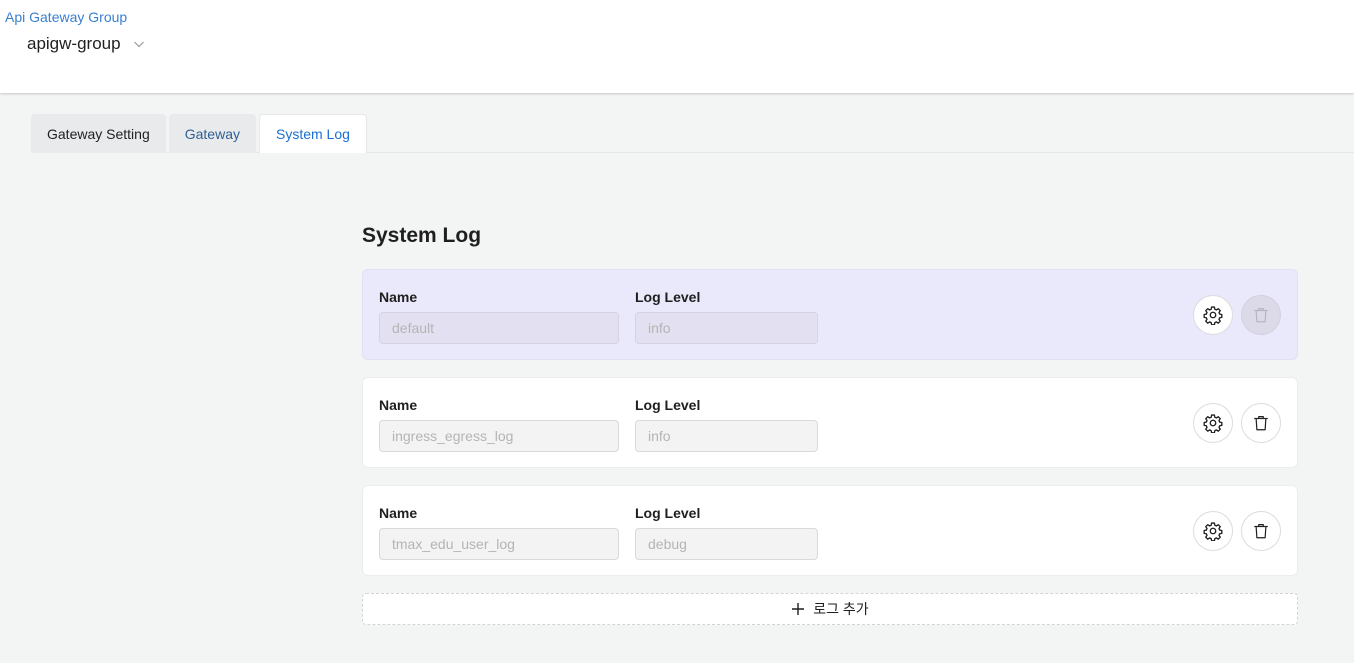  Describe the element at coordinates (830, 314) in the screenshot. I see `log-card: Name default Log Level info` at that location.